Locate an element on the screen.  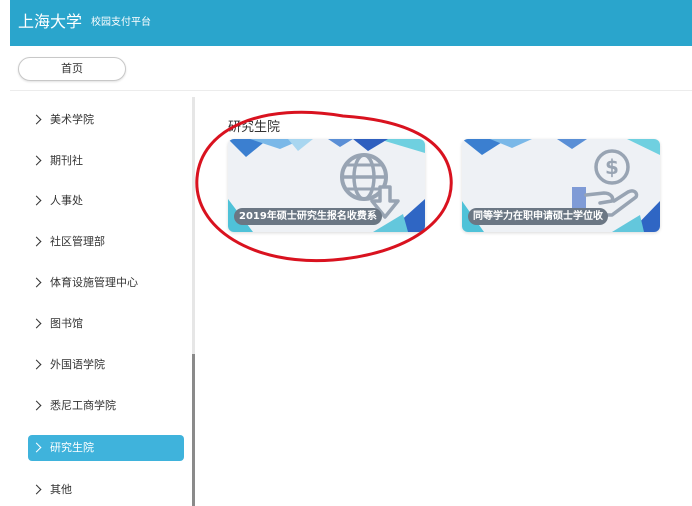
sidebar-item-sydney-business: 悉尼工商学院 is located at coordinates (106, 406).